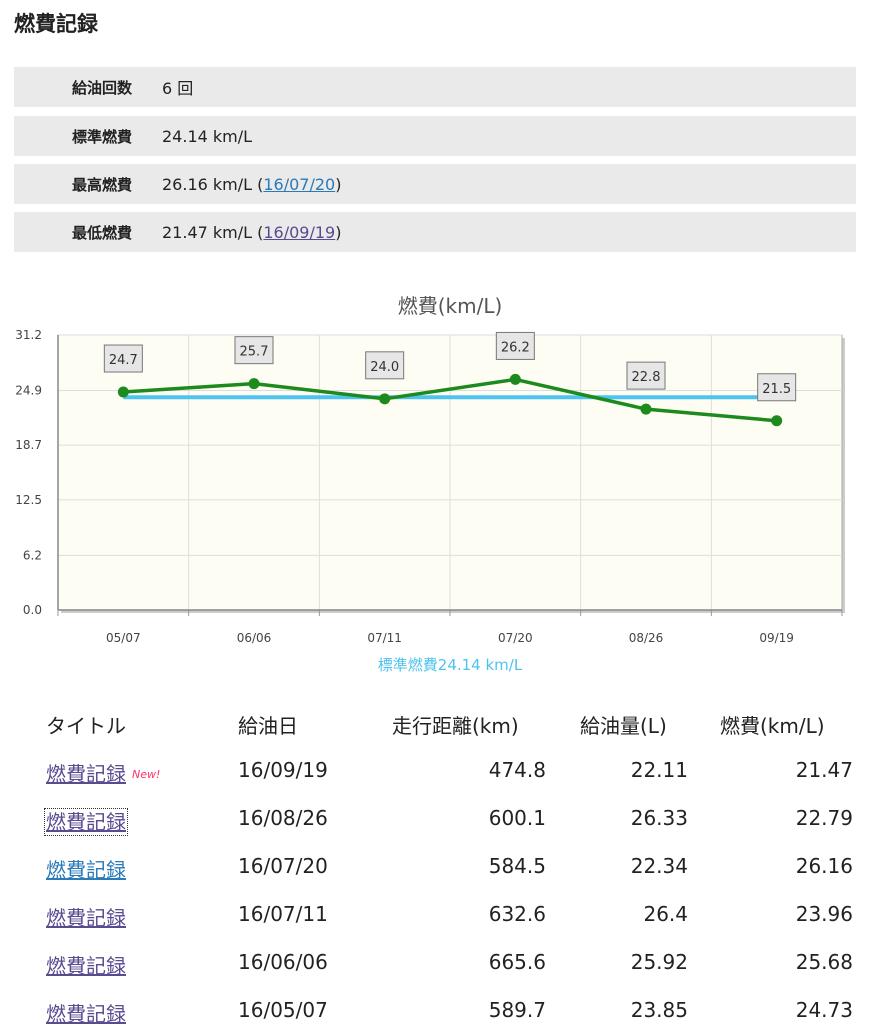 This screenshot has height=1028, width=886. I want to click on summary-value: 21.47 km/L (16/09/19), so click(251, 232).